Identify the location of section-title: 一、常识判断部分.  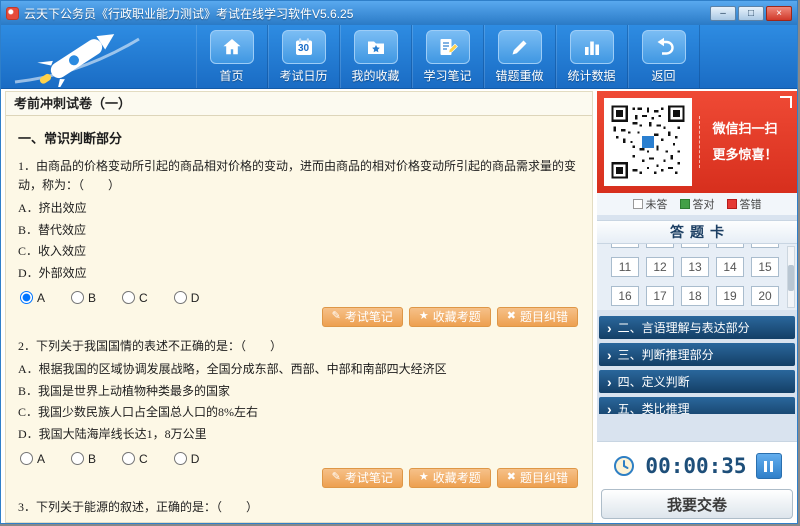
(70, 138).